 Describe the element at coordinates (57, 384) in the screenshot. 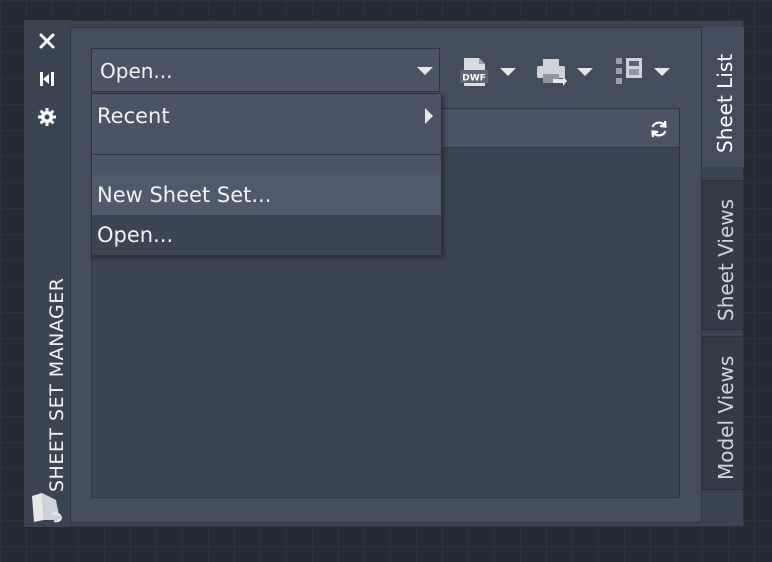

I see `palette-title: SHEET SET MANAGER` at that location.